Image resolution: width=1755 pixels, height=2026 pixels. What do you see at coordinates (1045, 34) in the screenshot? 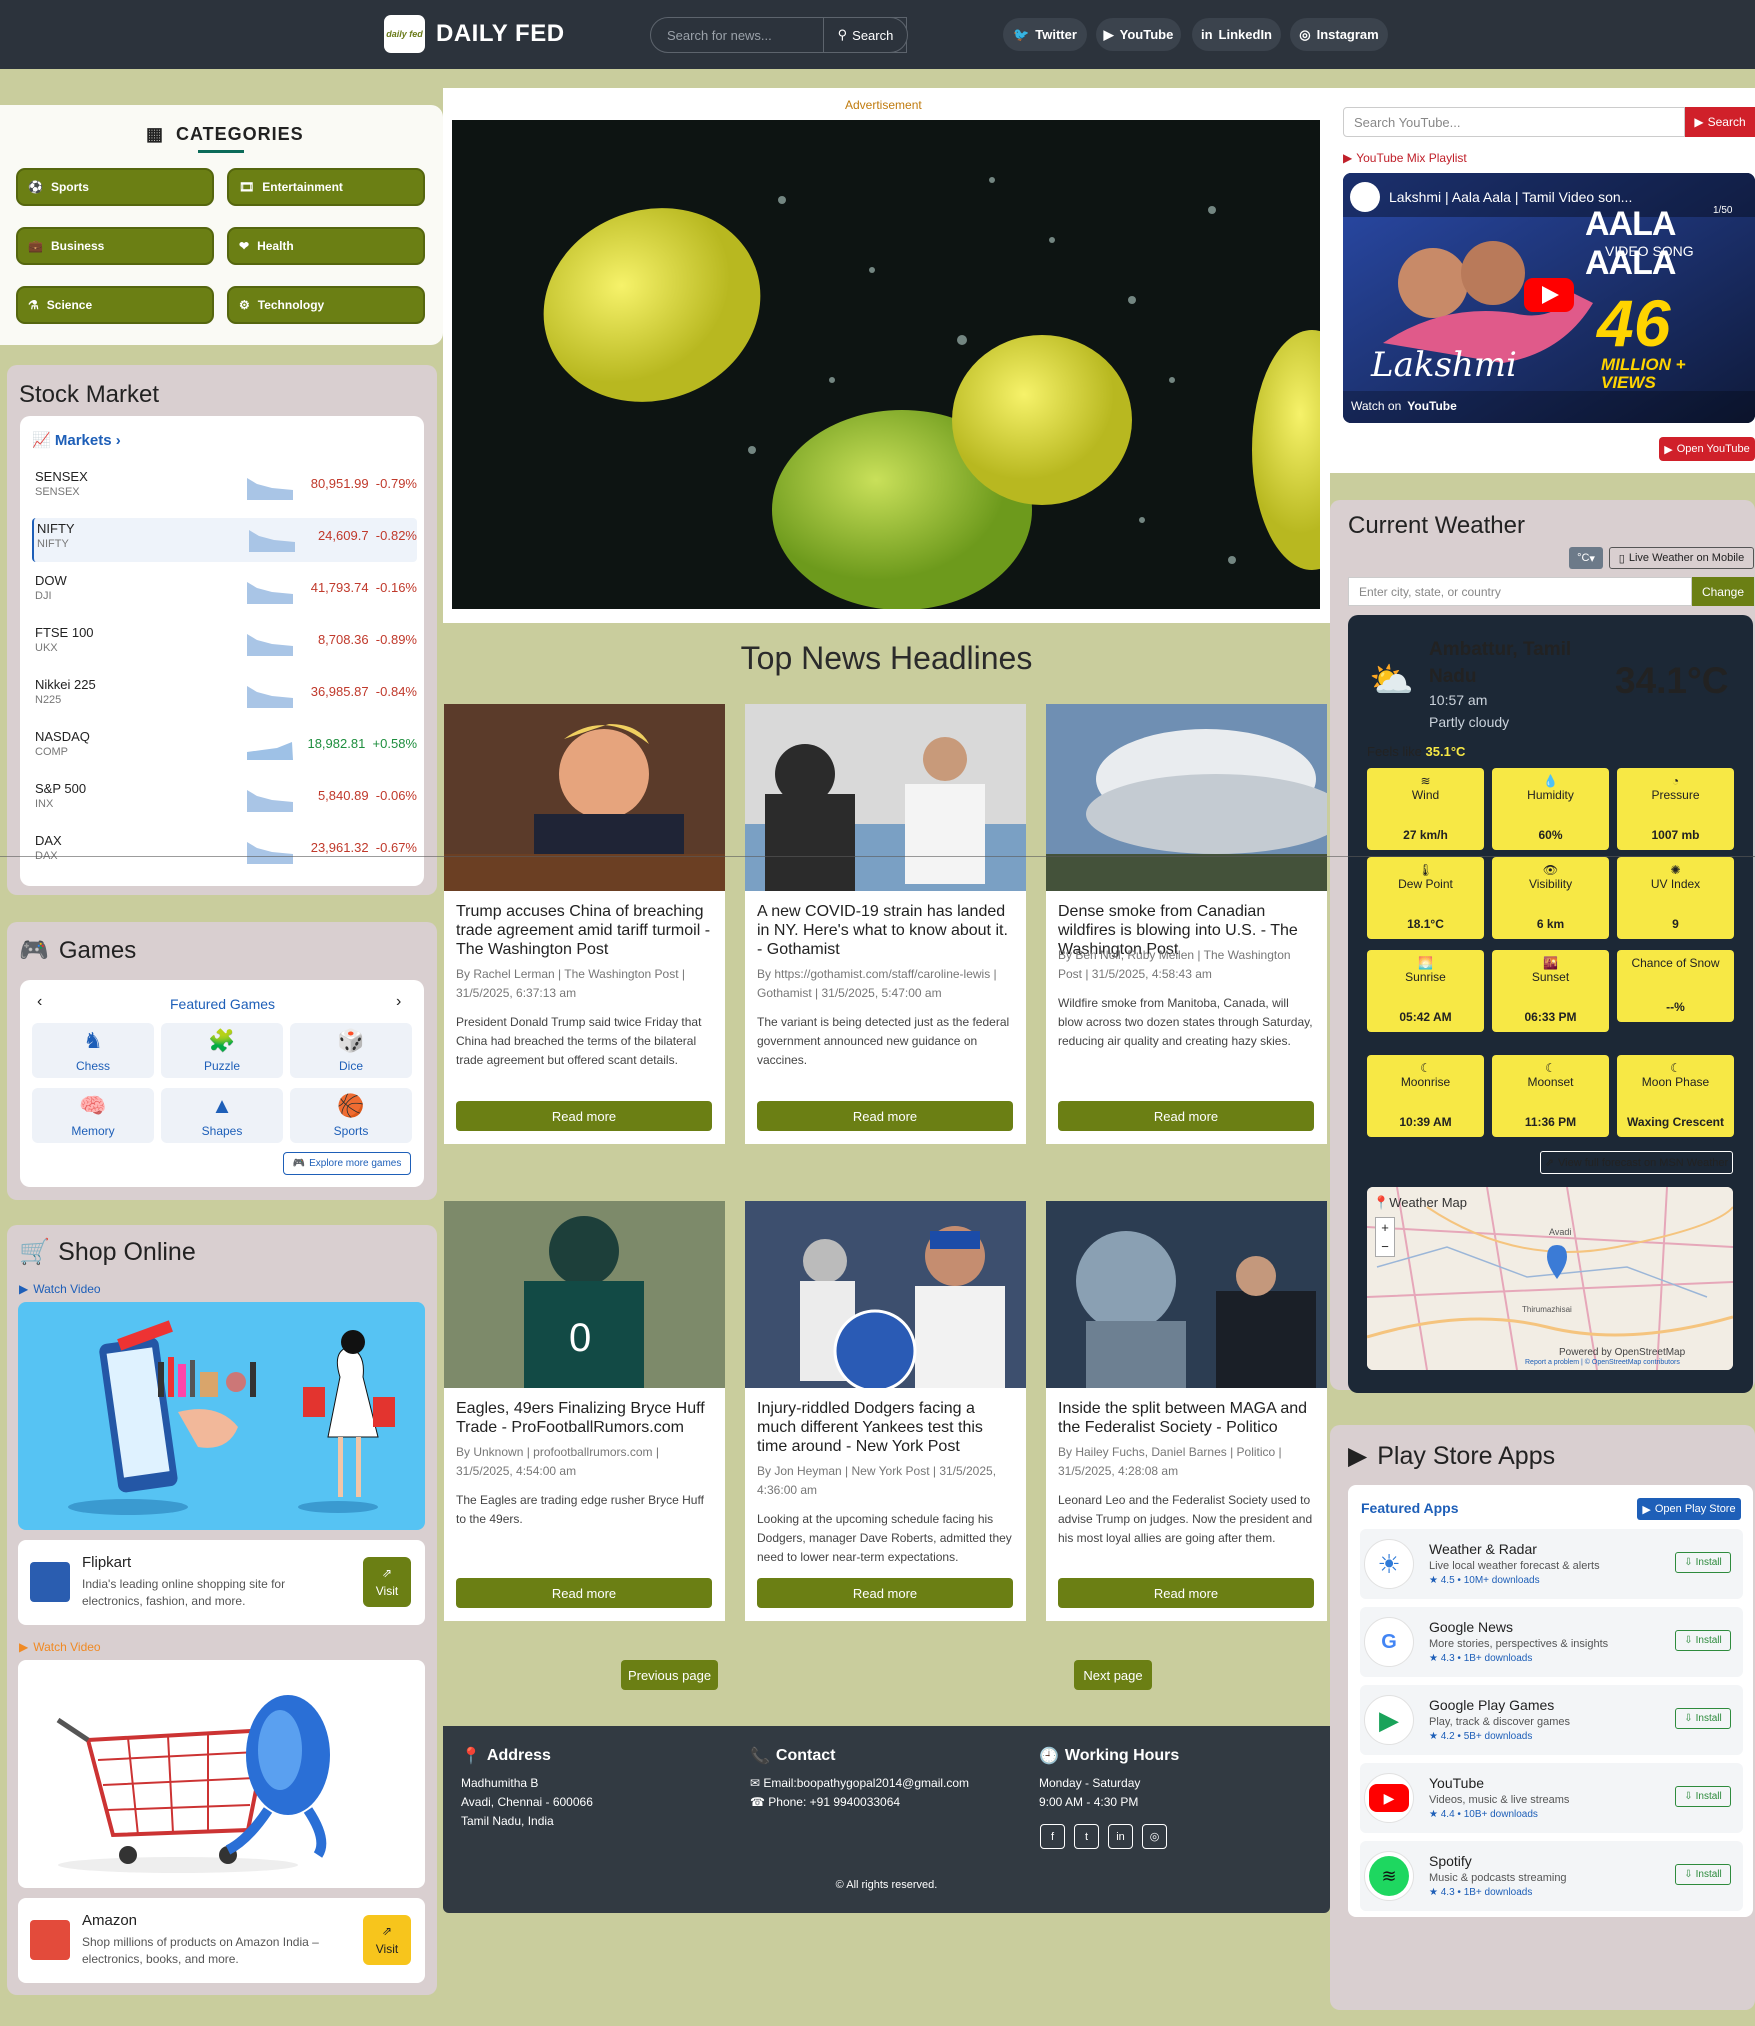
I see `twitter-link: 🐦 Twitter` at bounding box center [1045, 34].